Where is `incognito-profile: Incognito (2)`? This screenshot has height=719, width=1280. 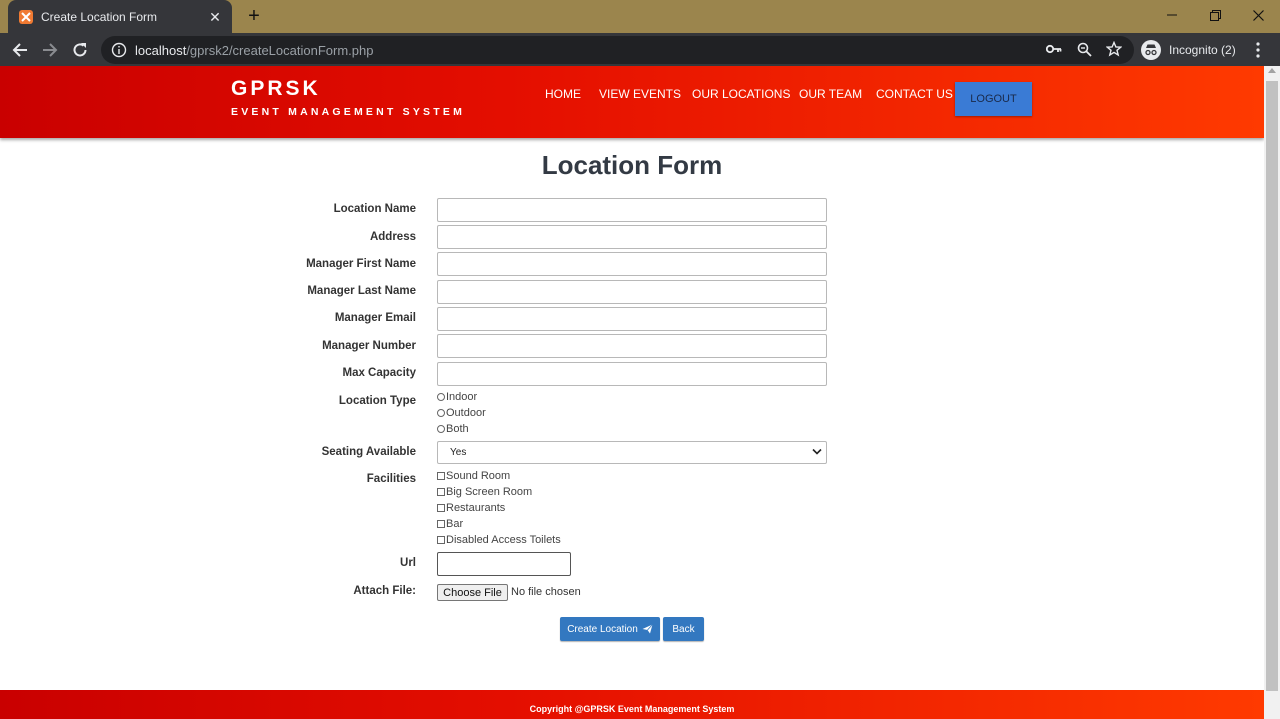
incognito-profile: Incognito (2) is located at coordinates (1188, 50).